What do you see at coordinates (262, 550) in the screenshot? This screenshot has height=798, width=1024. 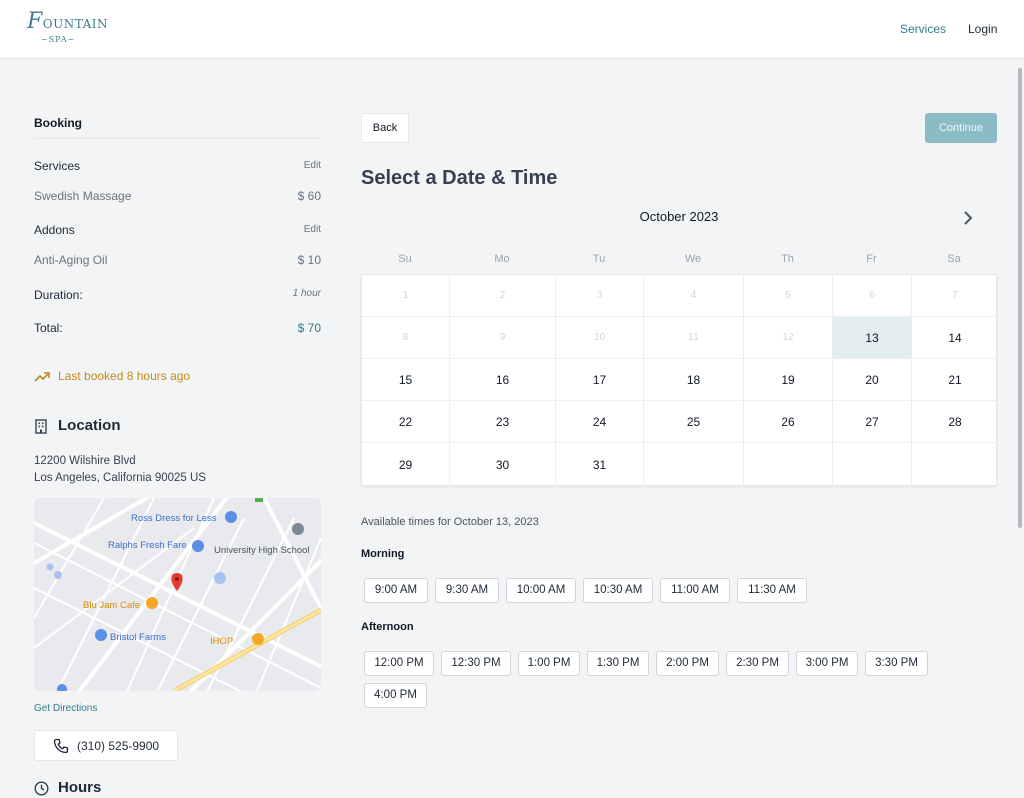 I see `map-label-university: University High School` at bounding box center [262, 550].